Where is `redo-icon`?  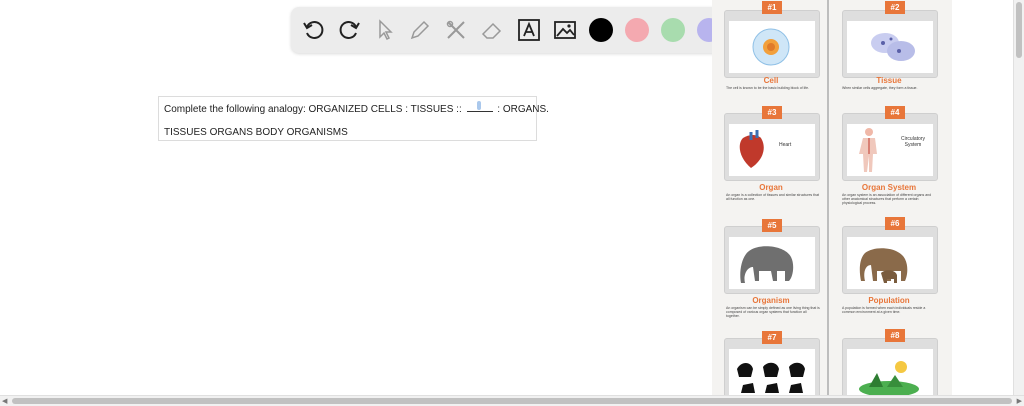
redo-icon is located at coordinates (349, 30).